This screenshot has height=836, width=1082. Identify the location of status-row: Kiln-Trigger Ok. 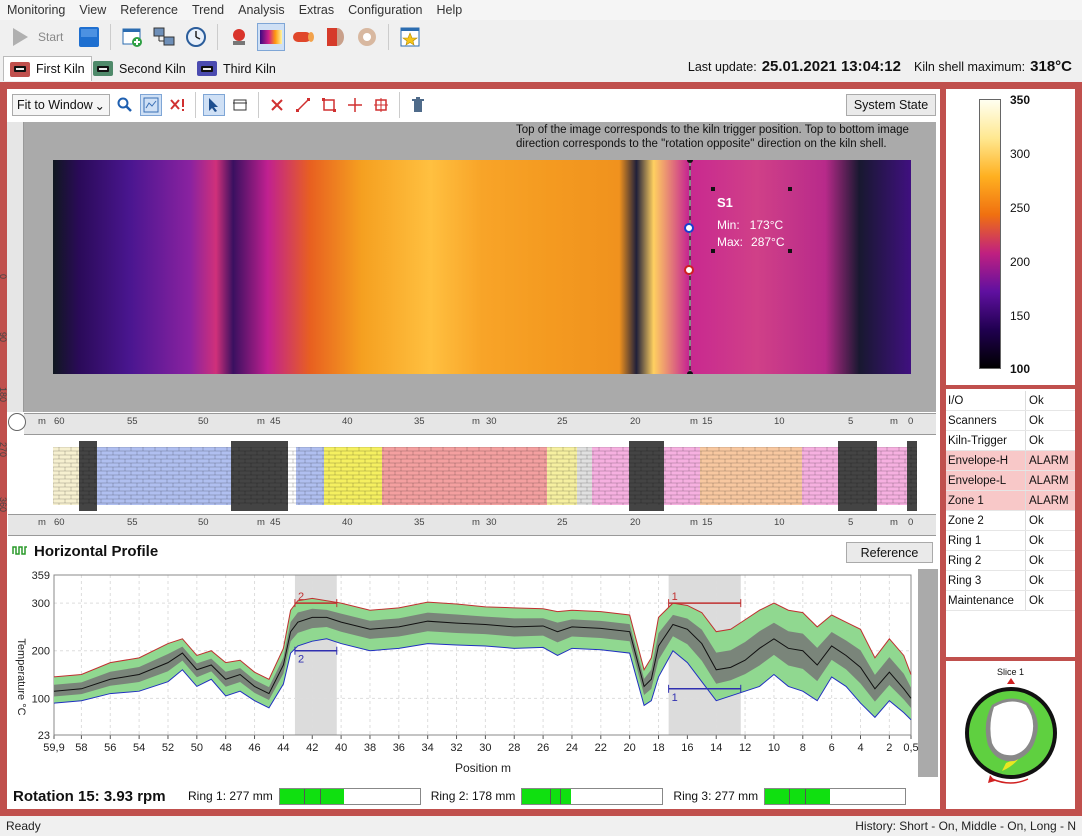
(1010, 441).